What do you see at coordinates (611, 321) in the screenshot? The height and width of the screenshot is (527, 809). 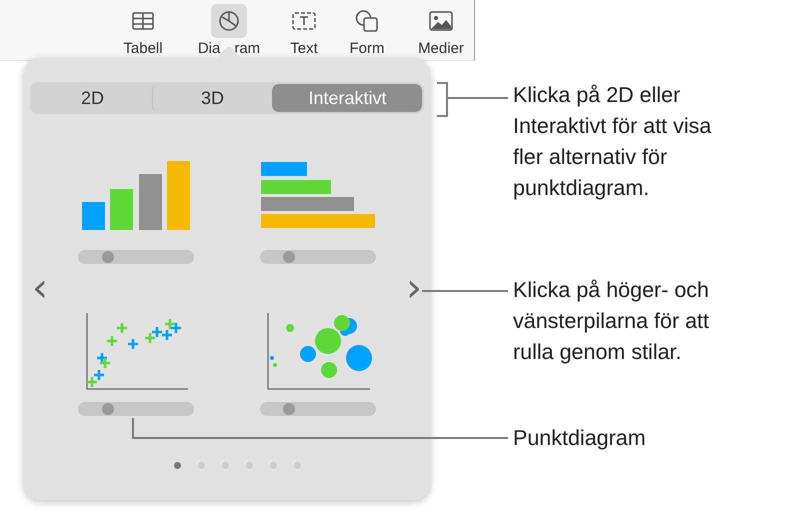 I see `callout-text: Klicka på höger- och vänsterpilarna för att rulla genom stilar.` at bounding box center [611, 321].